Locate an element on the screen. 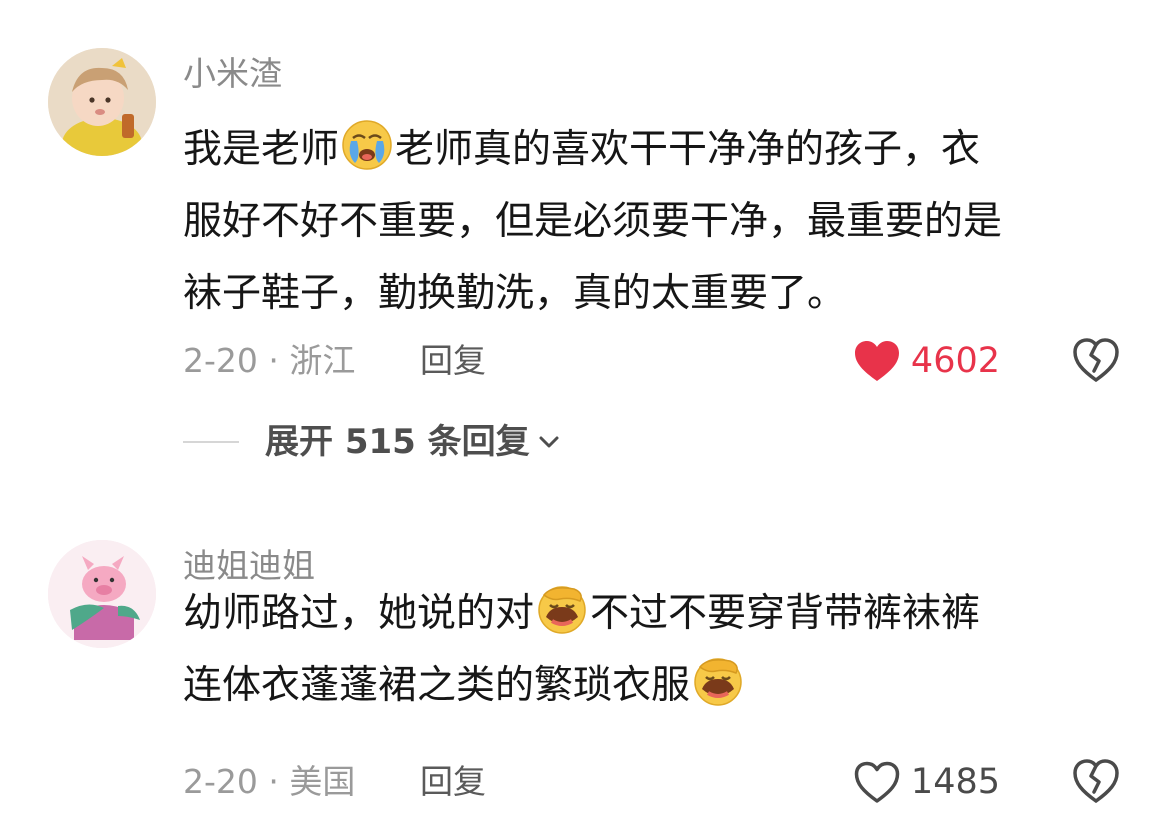 The width and height of the screenshot is (1170, 821). crying-face-emoji is located at coordinates (367, 145).